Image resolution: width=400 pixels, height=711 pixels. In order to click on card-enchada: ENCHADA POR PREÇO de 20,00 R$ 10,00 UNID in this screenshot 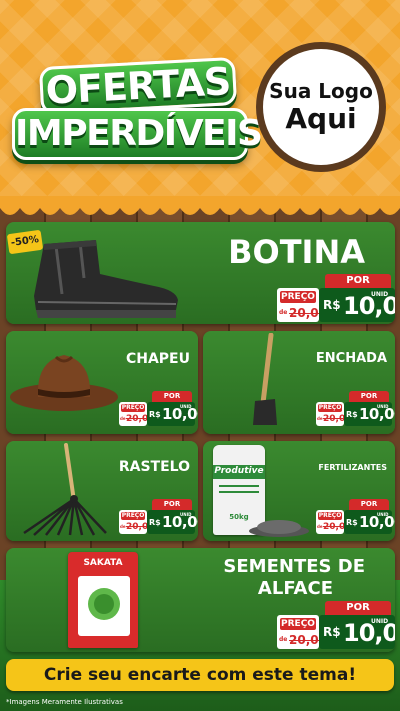, I will do `click(299, 382)`.